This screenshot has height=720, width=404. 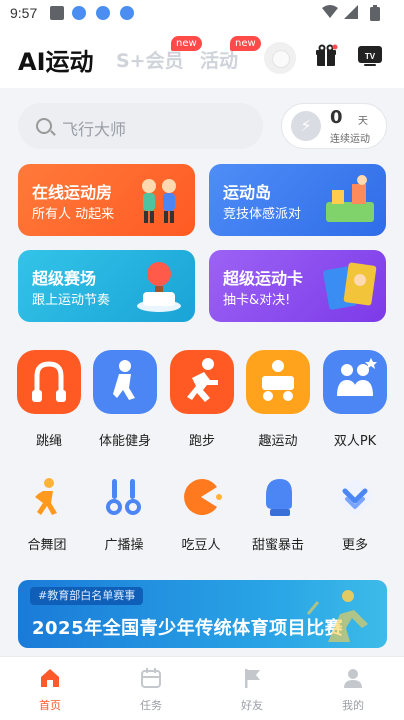 I want to click on sweet-strike-button, so click(x=278, y=497).